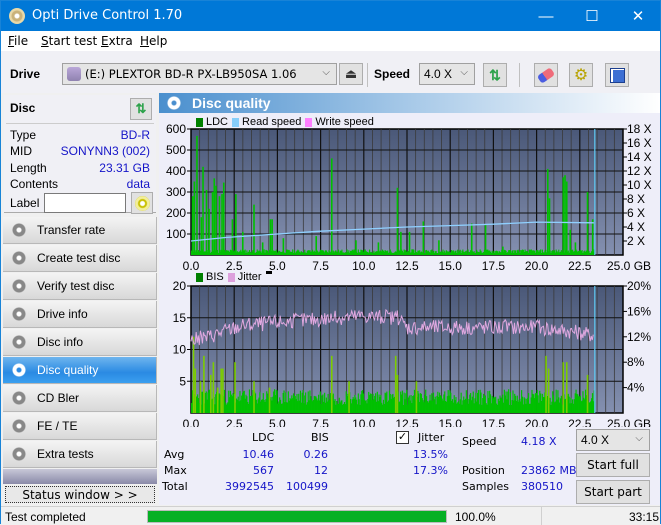 This screenshot has height=525, width=661. What do you see at coordinates (62, 314) in the screenshot?
I see `nav-label: Drive info` at bounding box center [62, 314].